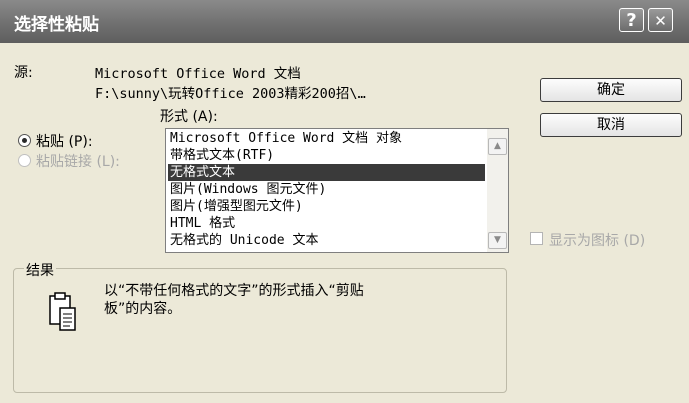 The image size is (689, 403). Describe the element at coordinates (234, 291) in the screenshot. I see `result-text-line1: 以“不带任何格式的文字”的形式插入“剪贴` at that location.